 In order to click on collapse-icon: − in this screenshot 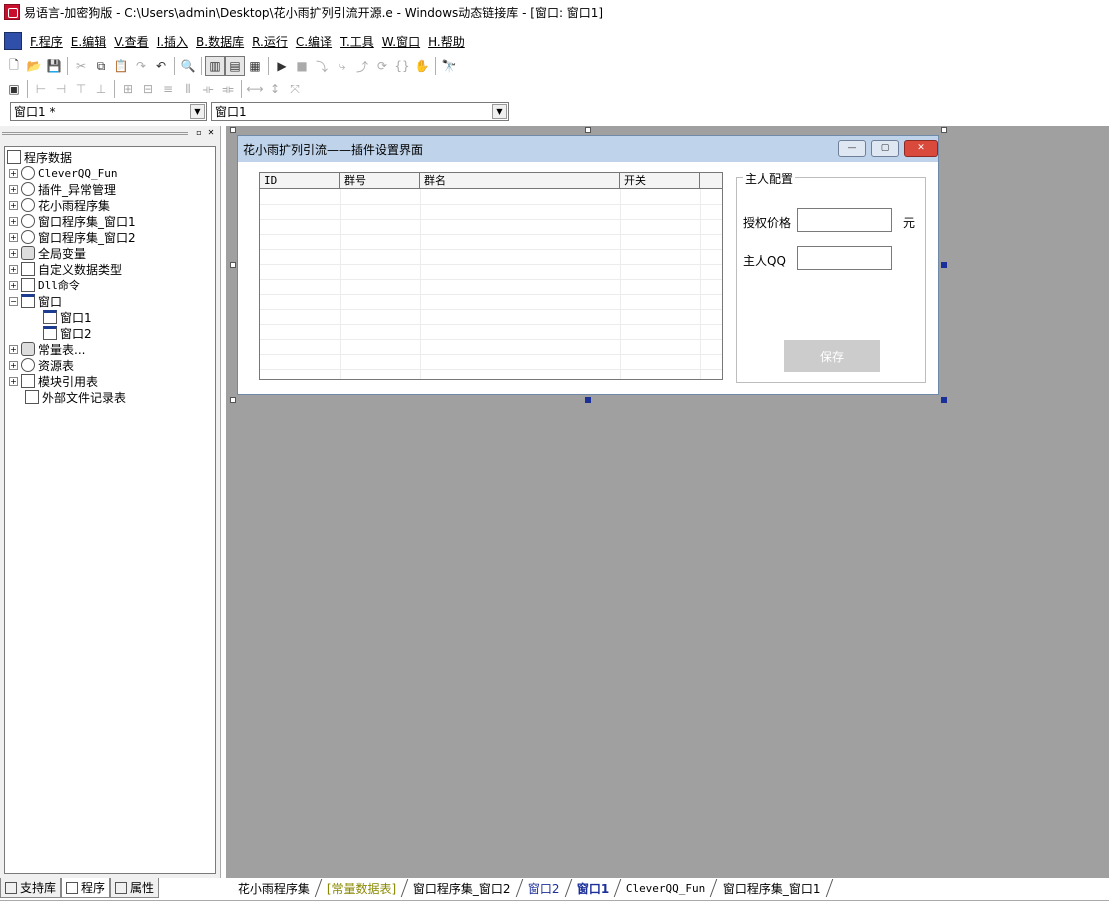, I will do `click(13, 301)`.